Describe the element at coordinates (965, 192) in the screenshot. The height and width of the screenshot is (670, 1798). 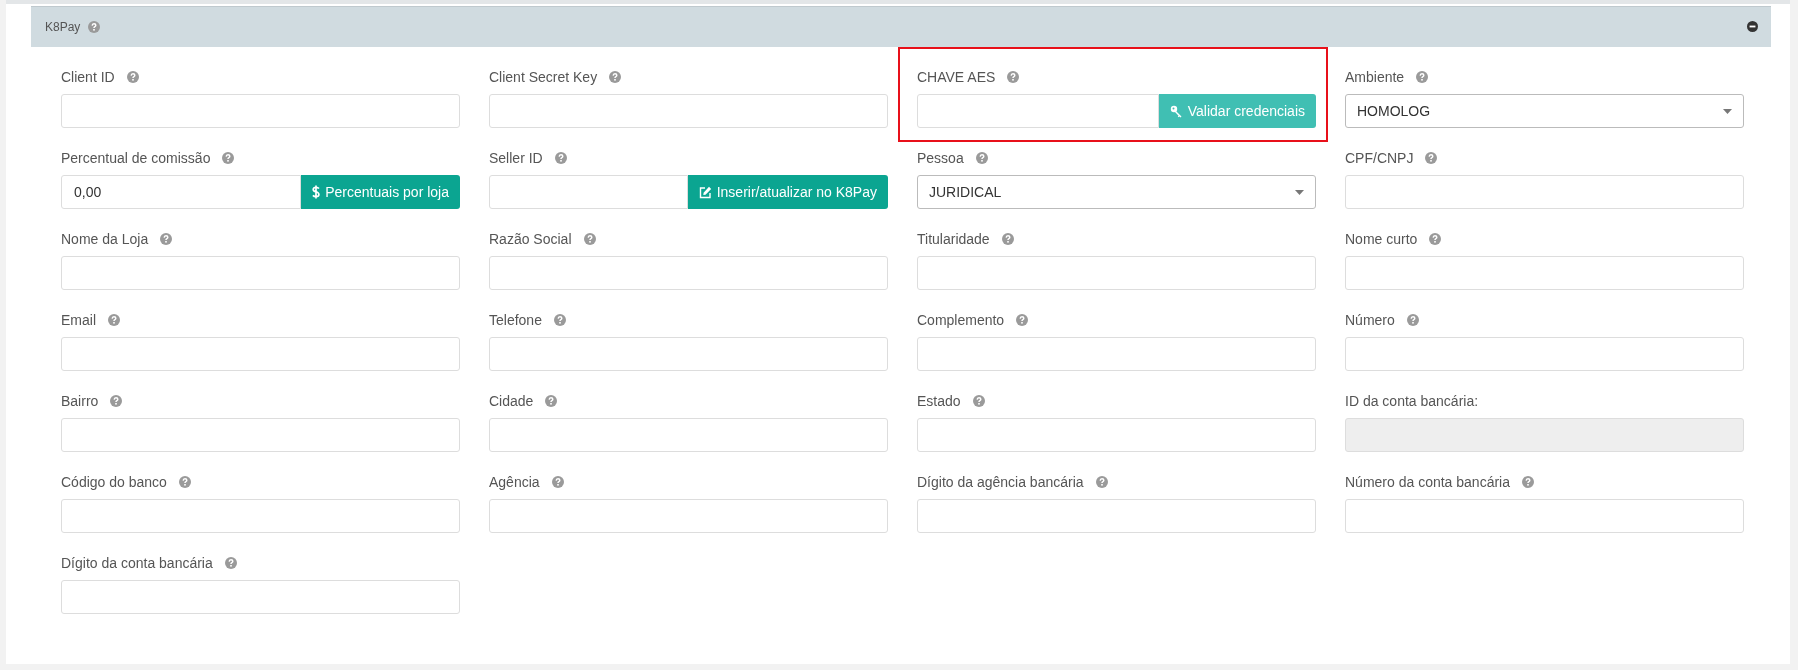
I see `select-value: JURIDICAL` at that location.